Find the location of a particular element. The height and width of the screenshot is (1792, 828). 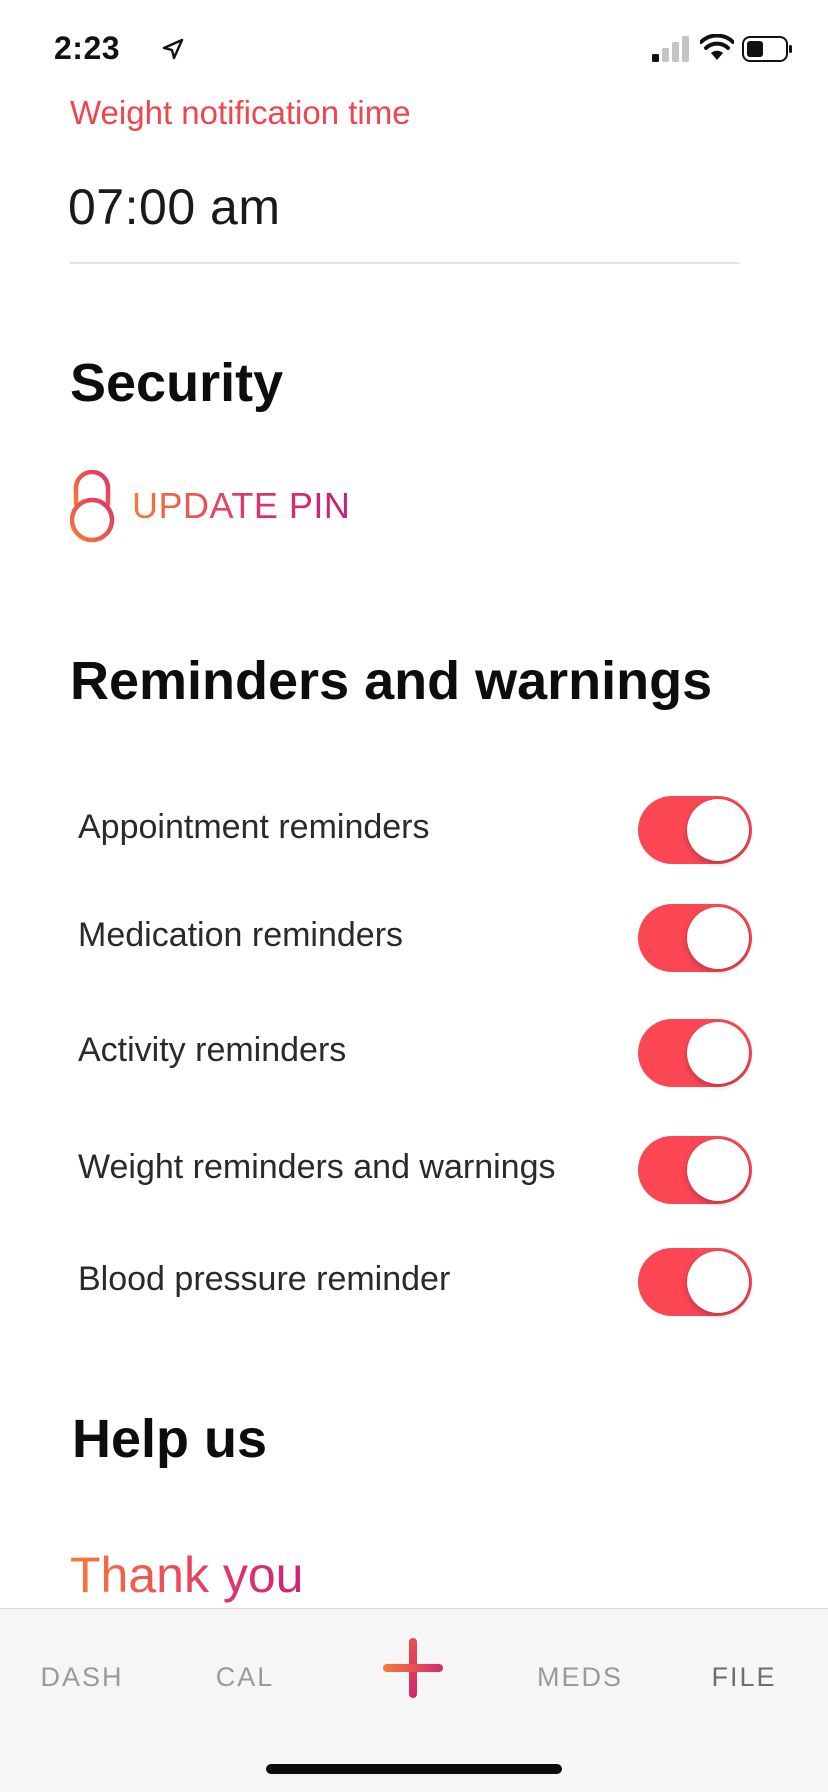

location-arrow-icon is located at coordinates (173, 49).